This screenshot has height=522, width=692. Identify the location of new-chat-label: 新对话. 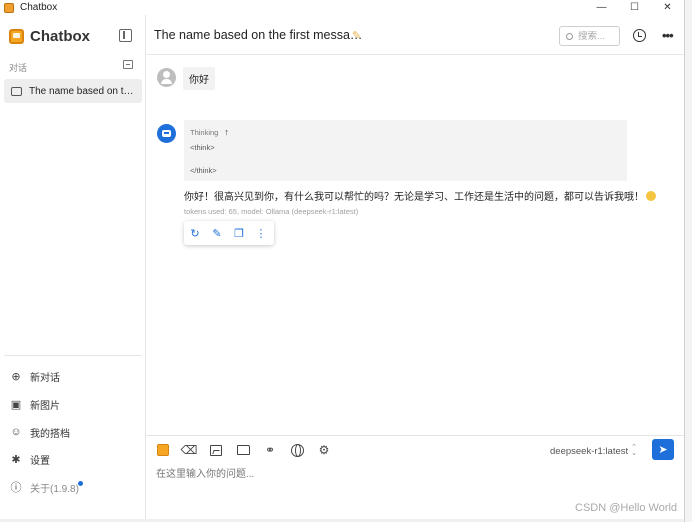
(45, 378).